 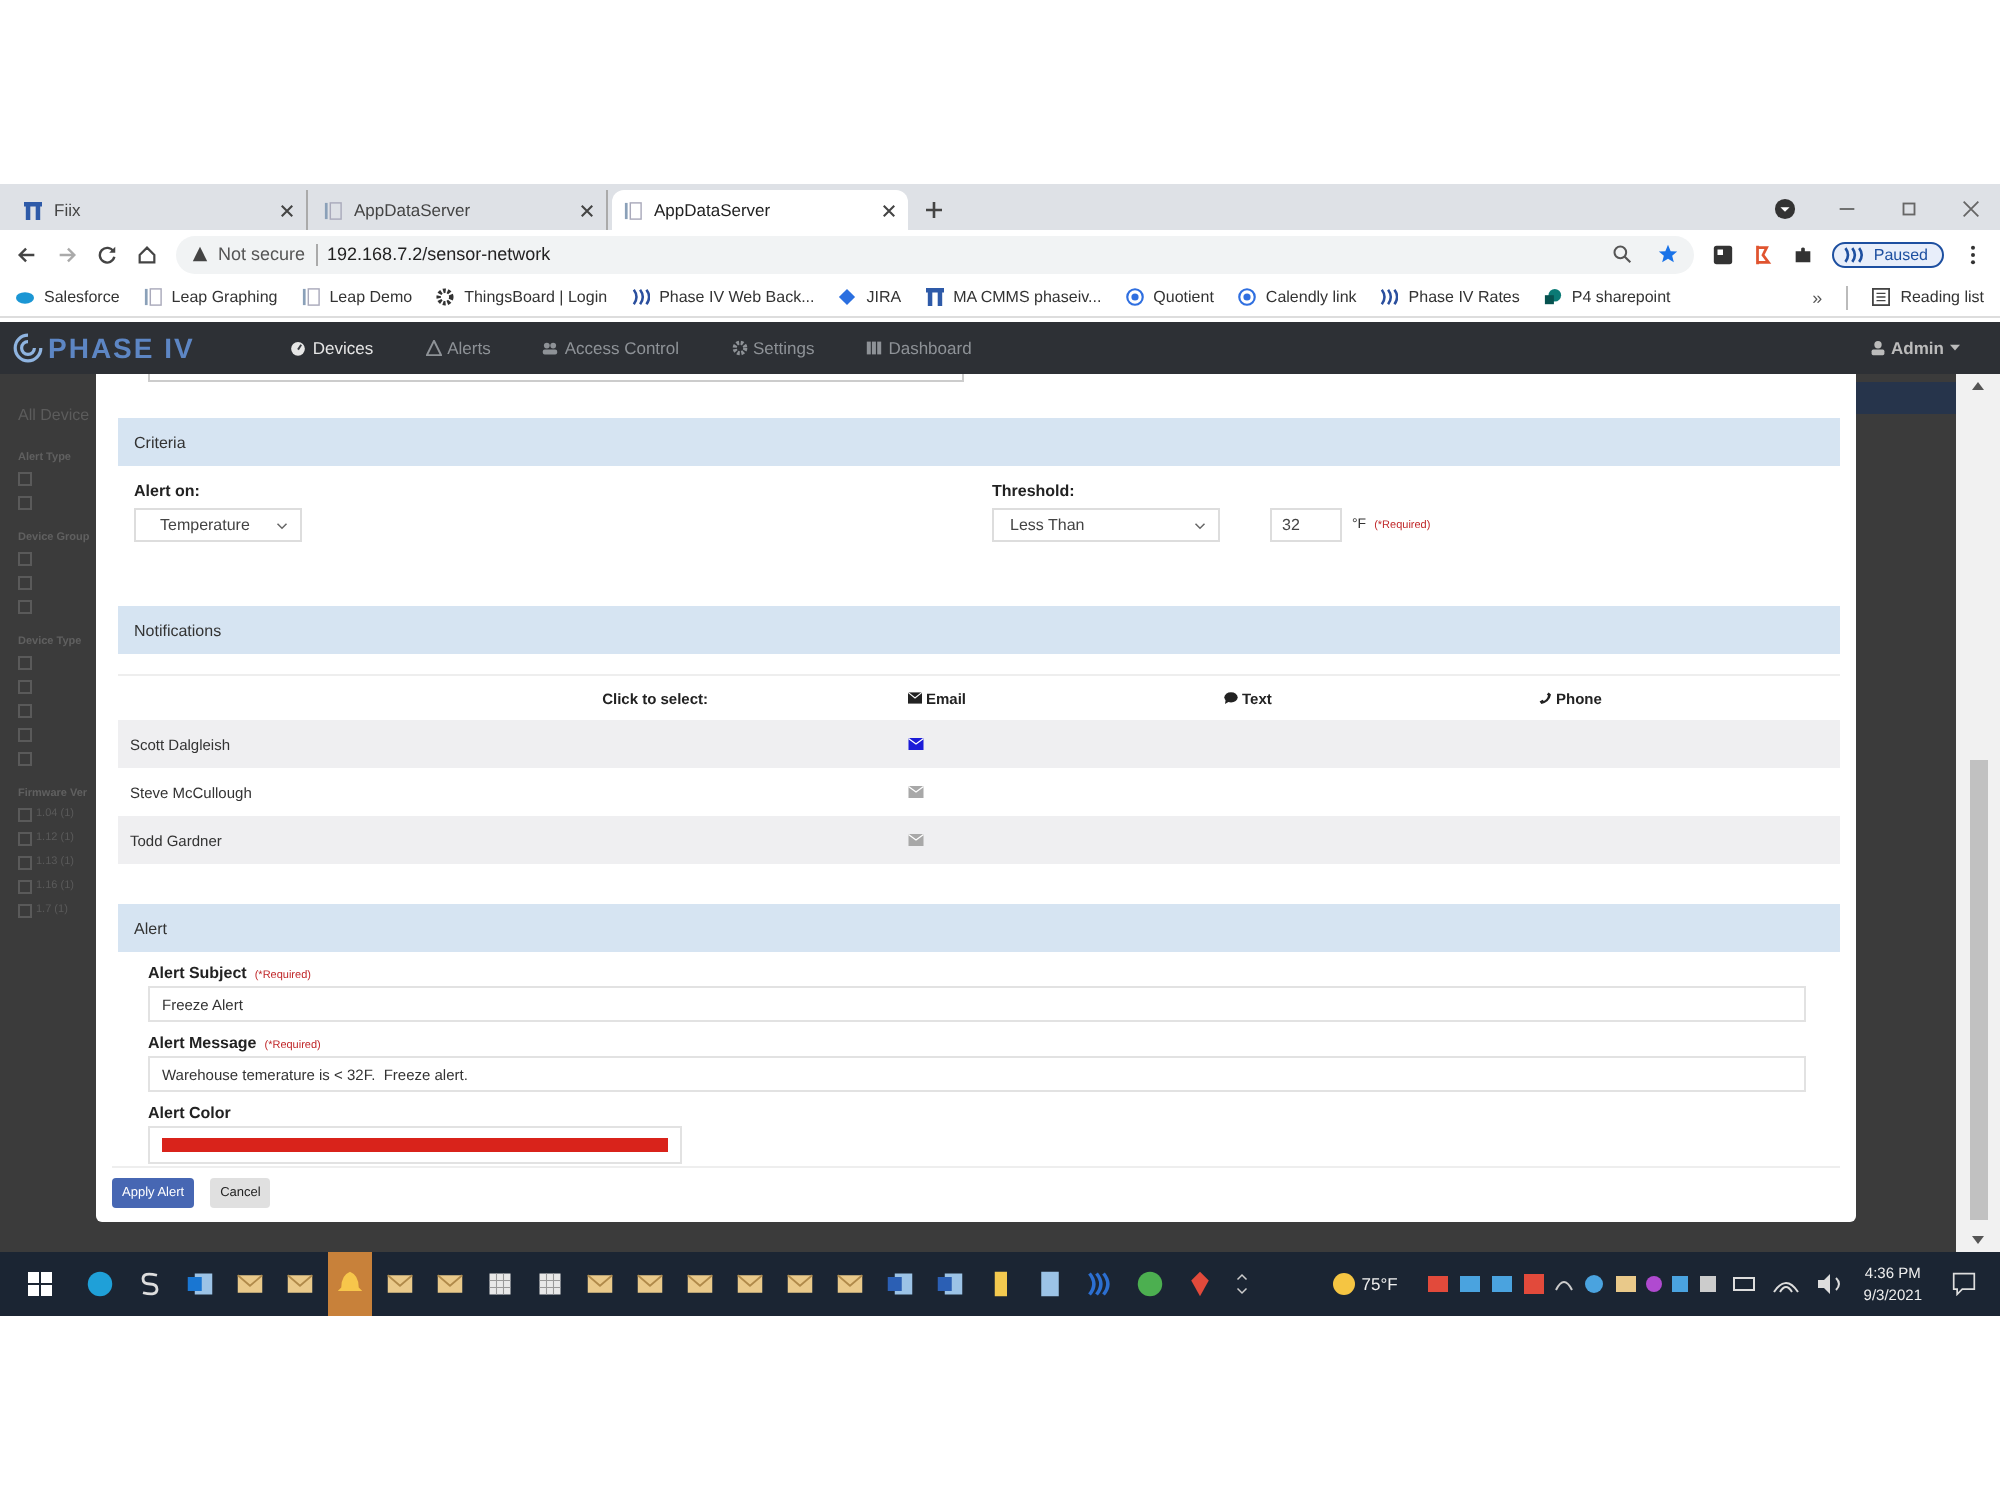 I want to click on field-label: Alert on:, so click(x=168, y=491).